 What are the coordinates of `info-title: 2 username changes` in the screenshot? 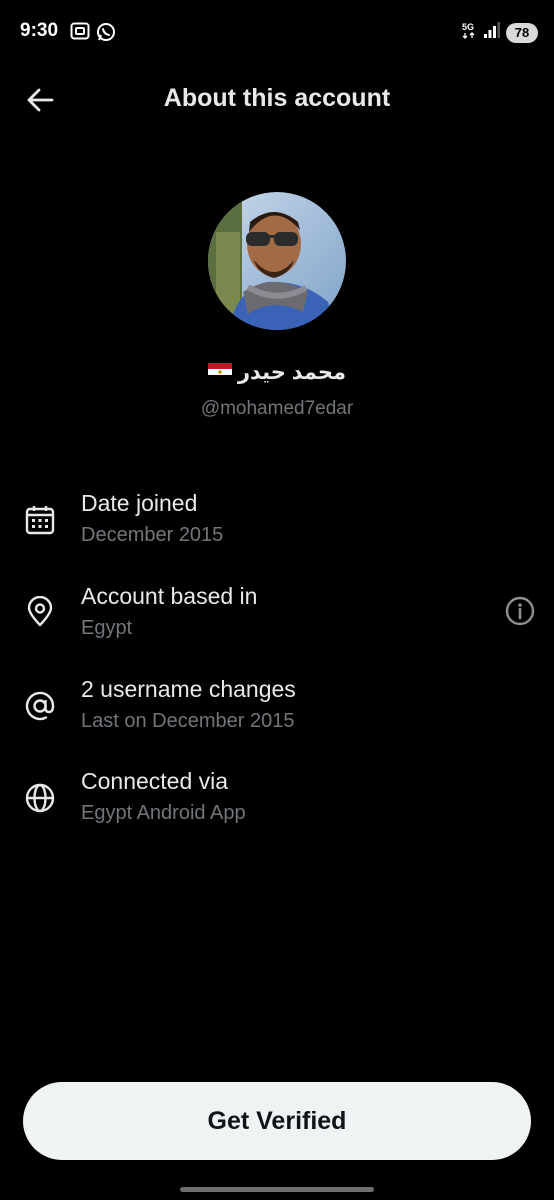 It's located at (188, 689).